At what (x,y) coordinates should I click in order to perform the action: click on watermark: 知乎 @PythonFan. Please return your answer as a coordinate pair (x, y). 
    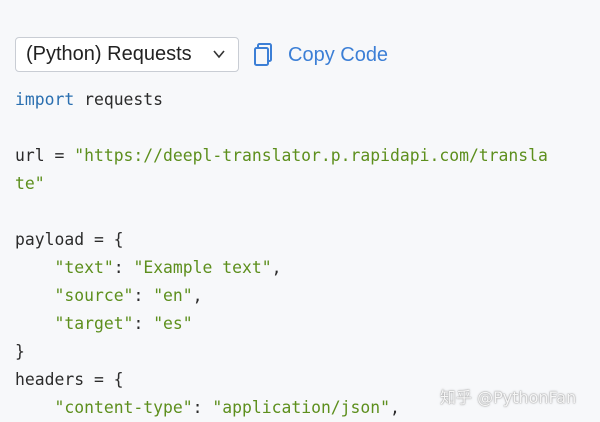
    Looking at the image, I should click on (508, 397).